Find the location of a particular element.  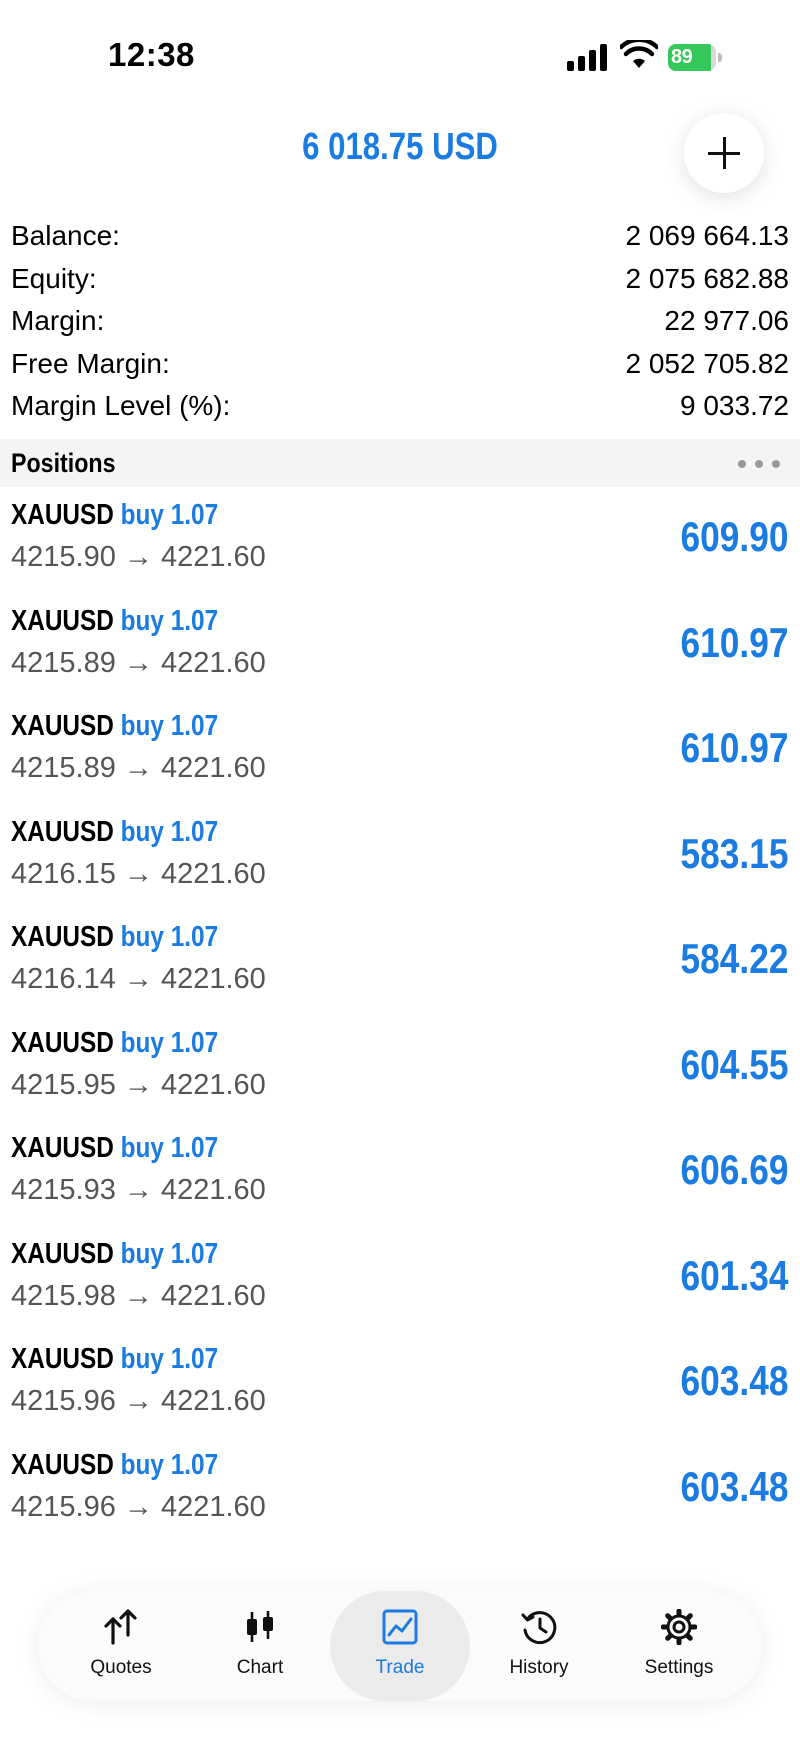

tab-trade-label: Trade is located at coordinates (400, 1667).